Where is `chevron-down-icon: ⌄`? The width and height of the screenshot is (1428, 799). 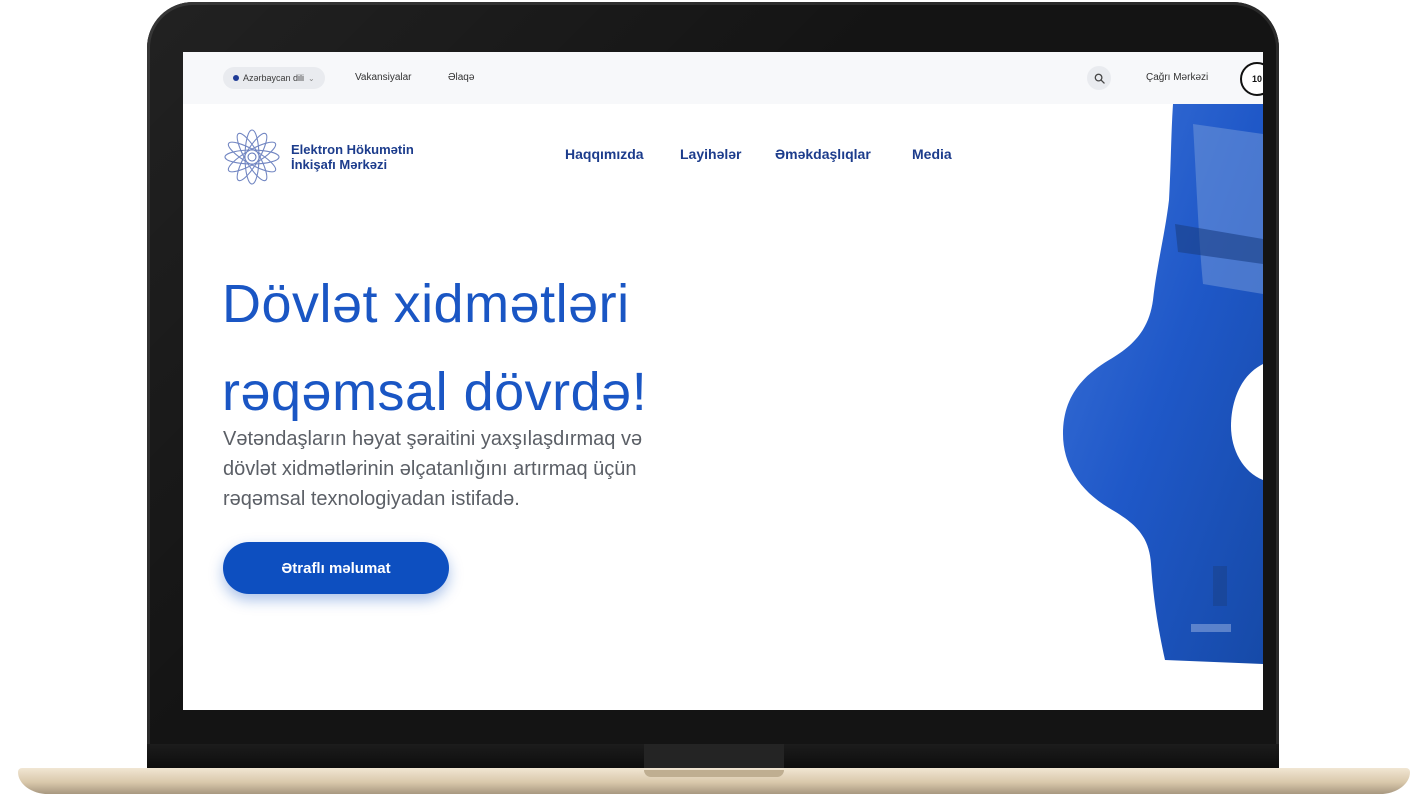
chevron-down-icon: ⌄ is located at coordinates (311, 78).